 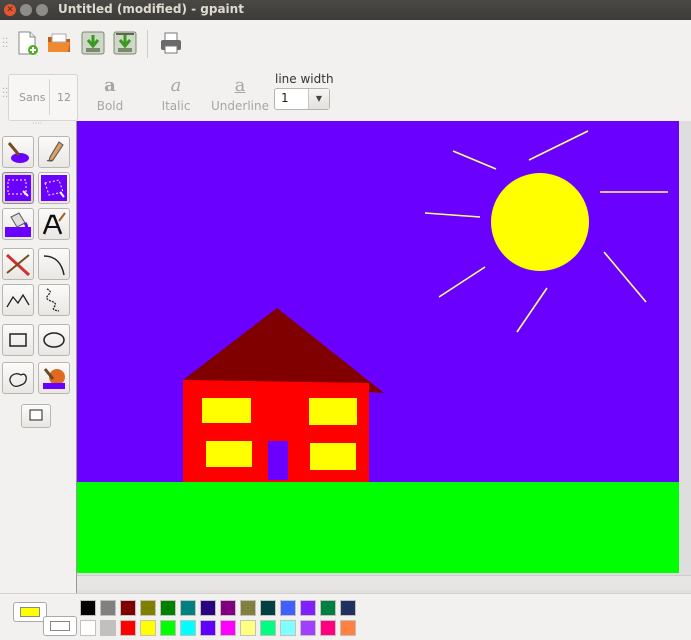 What do you see at coordinates (540, 222) in the screenshot?
I see `sun` at bounding box center [540, 222].